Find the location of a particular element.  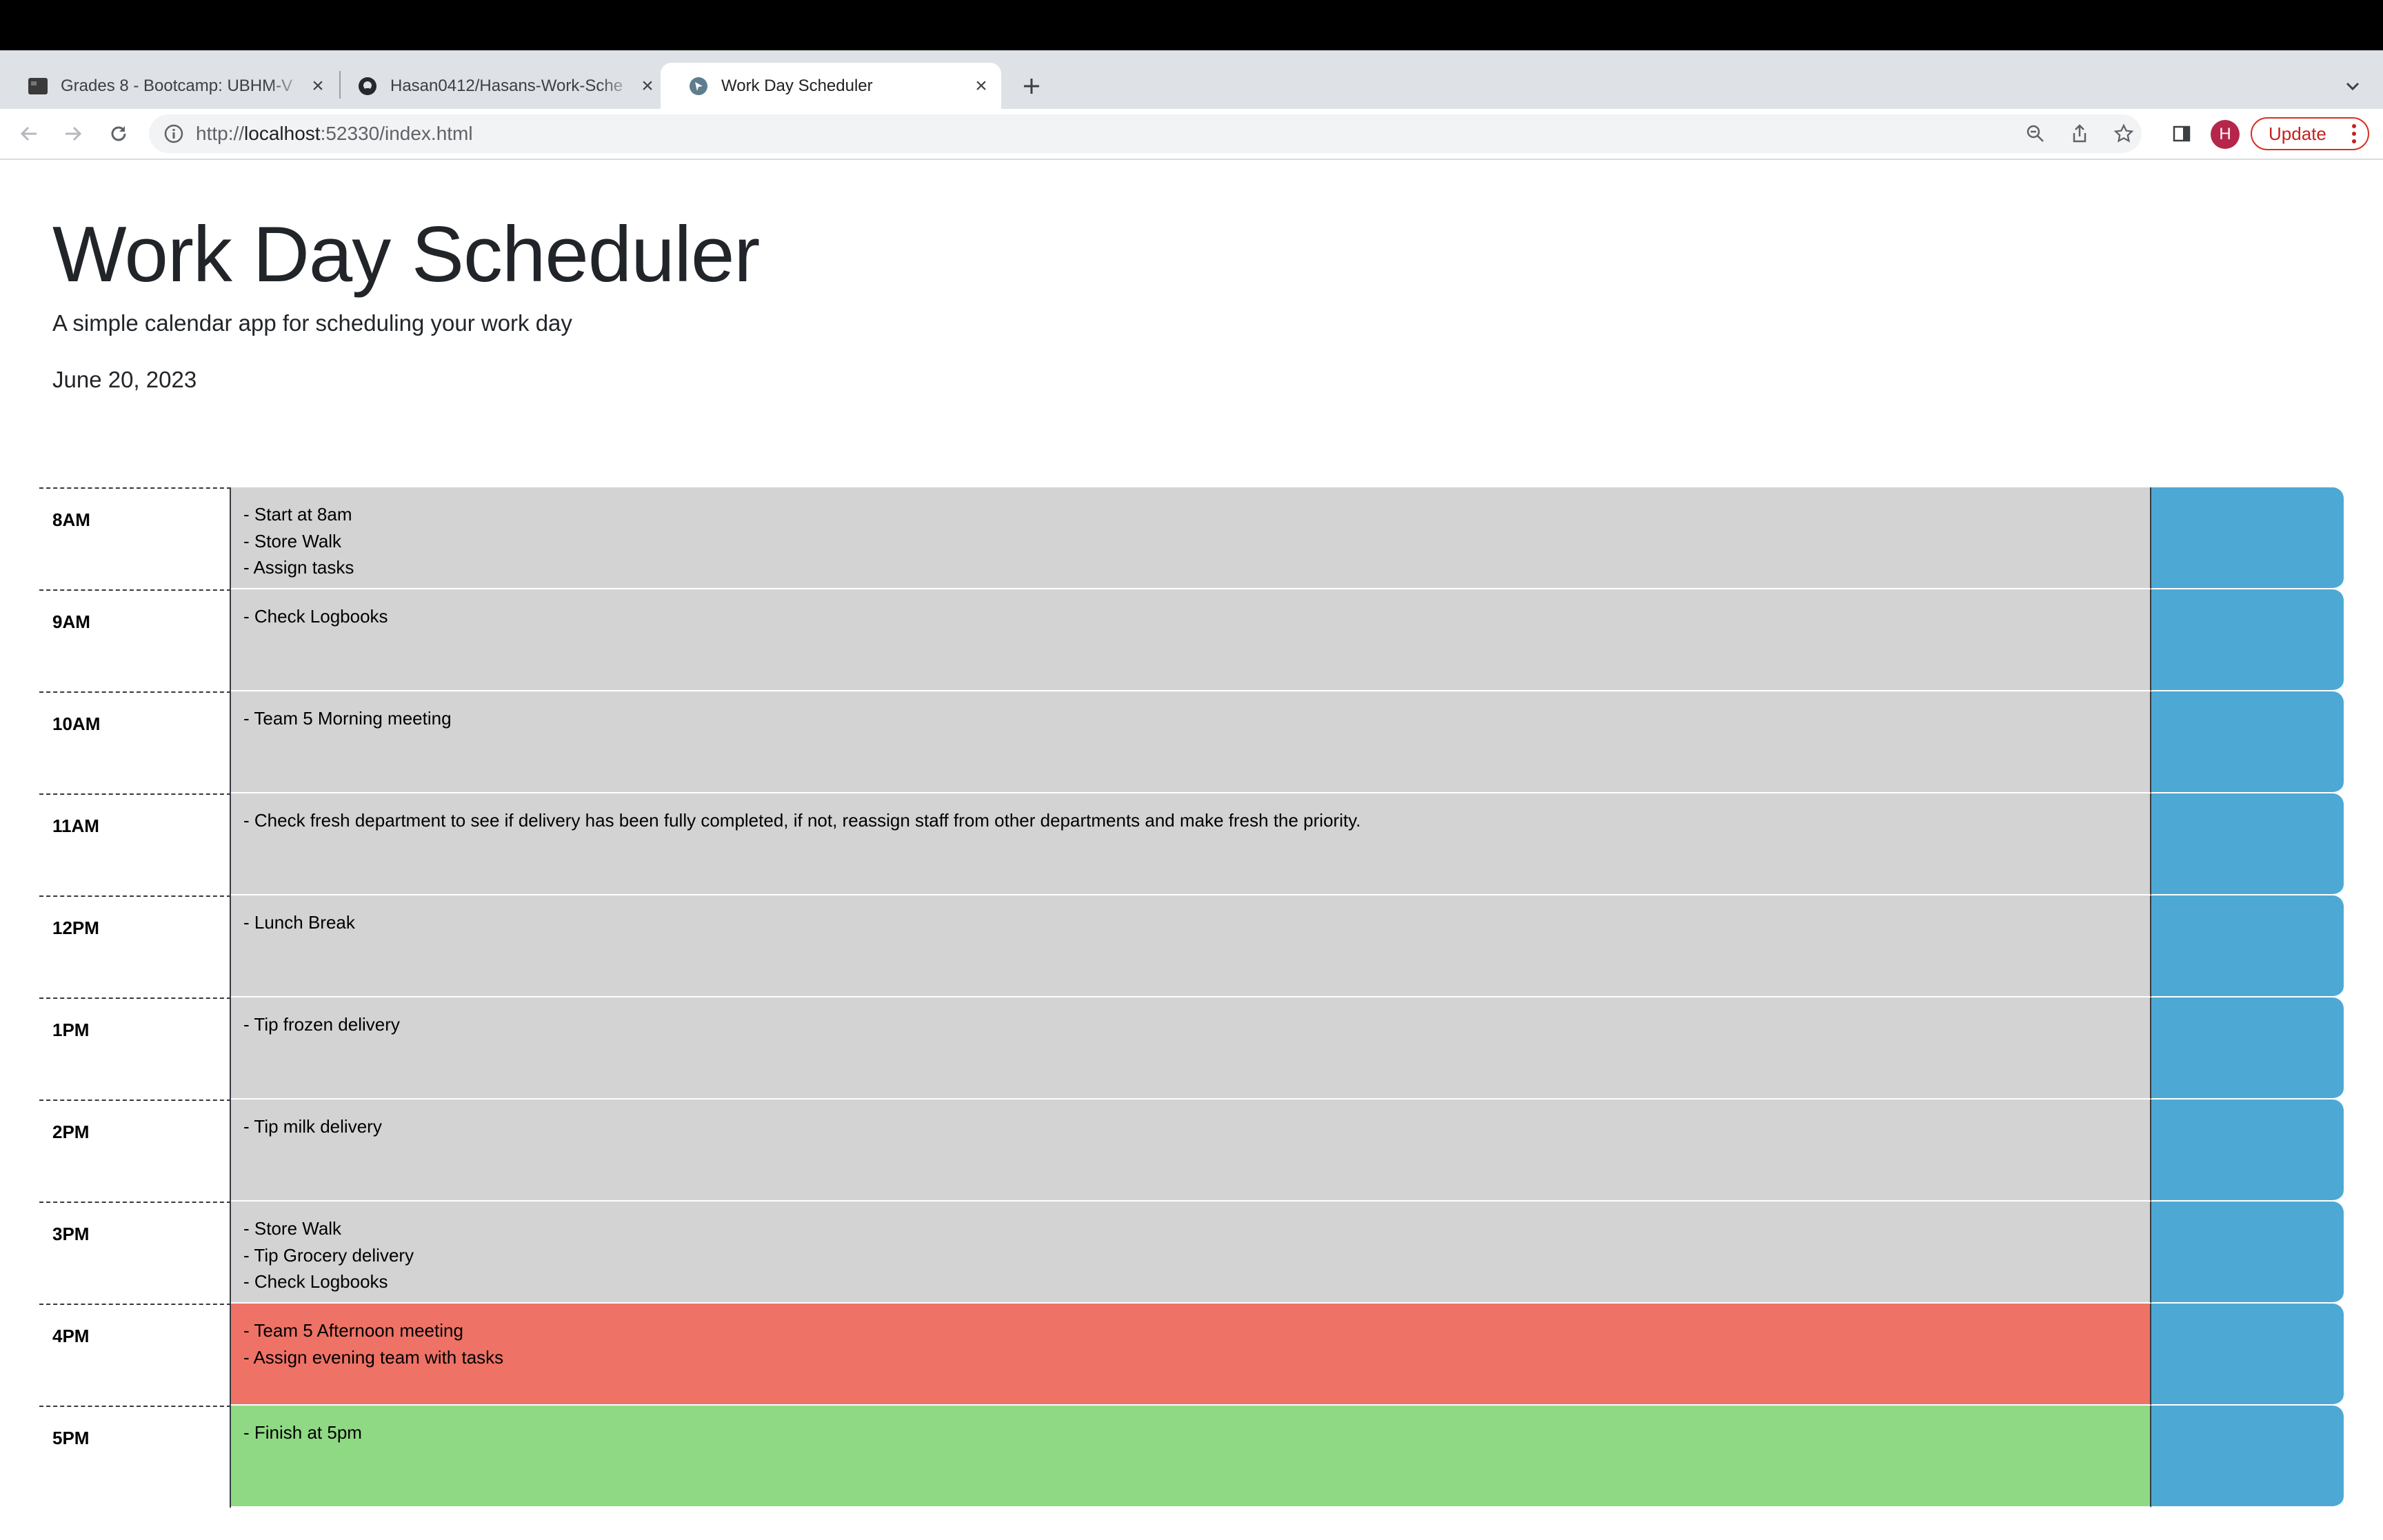

bookmark-button is located at coordinates (2124, 134).